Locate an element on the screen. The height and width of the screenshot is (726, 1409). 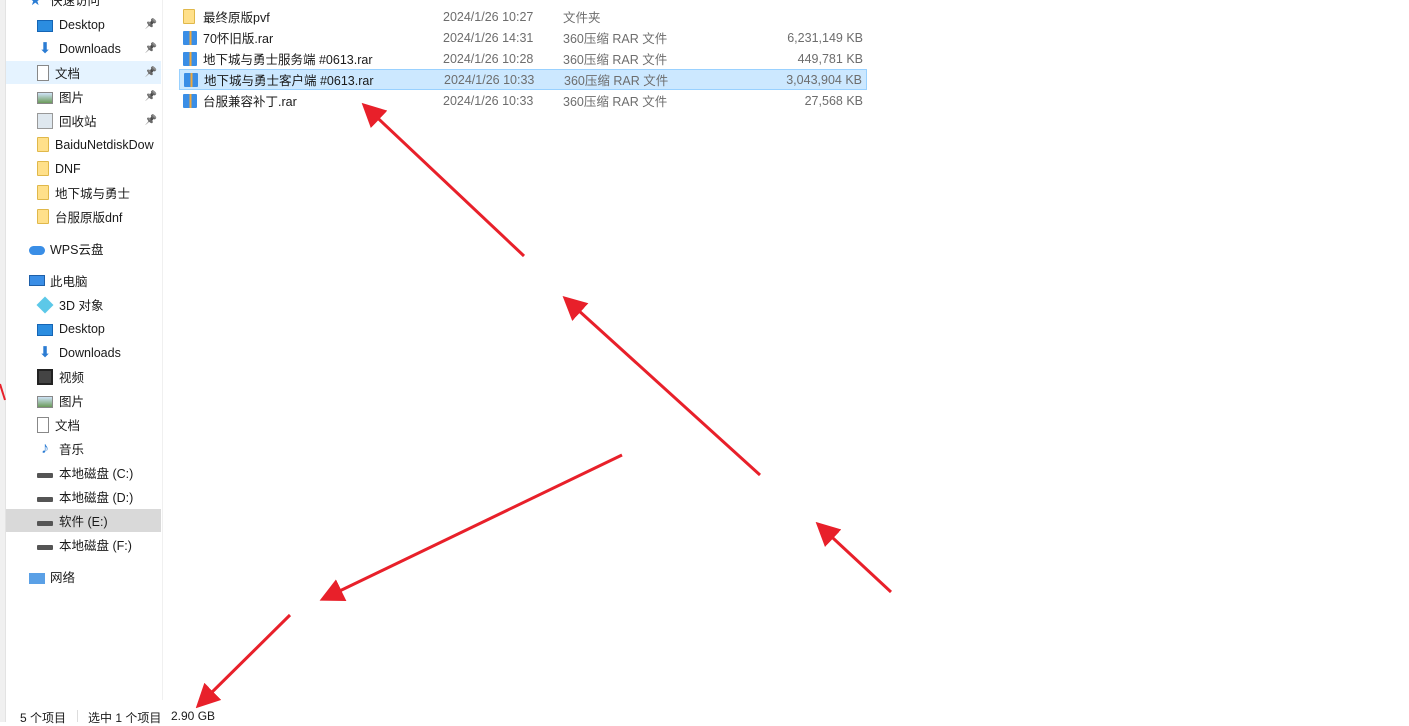
status-bar: 5 个项目 选中 1 个项目 2.90 GB is located at coordinates (200, 716).